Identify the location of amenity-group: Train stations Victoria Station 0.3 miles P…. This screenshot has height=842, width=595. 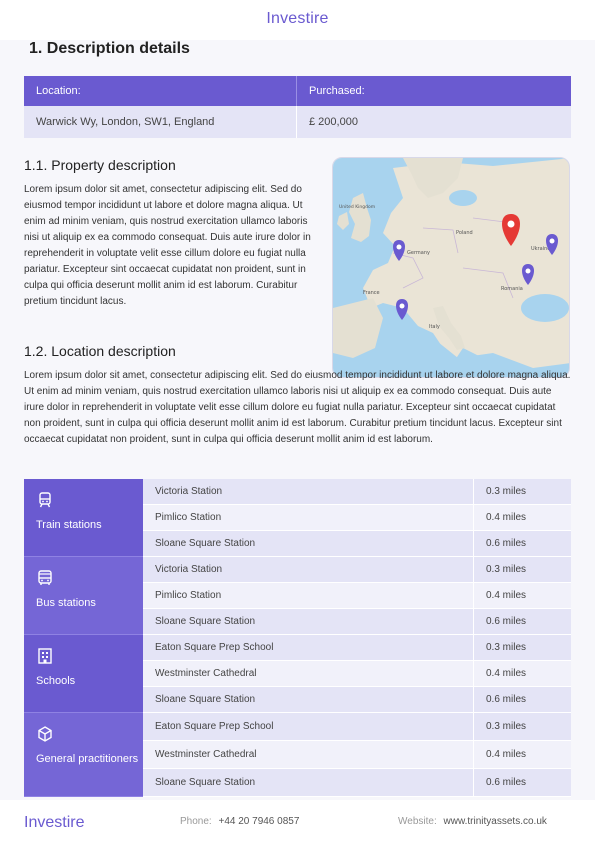
(297, 518).